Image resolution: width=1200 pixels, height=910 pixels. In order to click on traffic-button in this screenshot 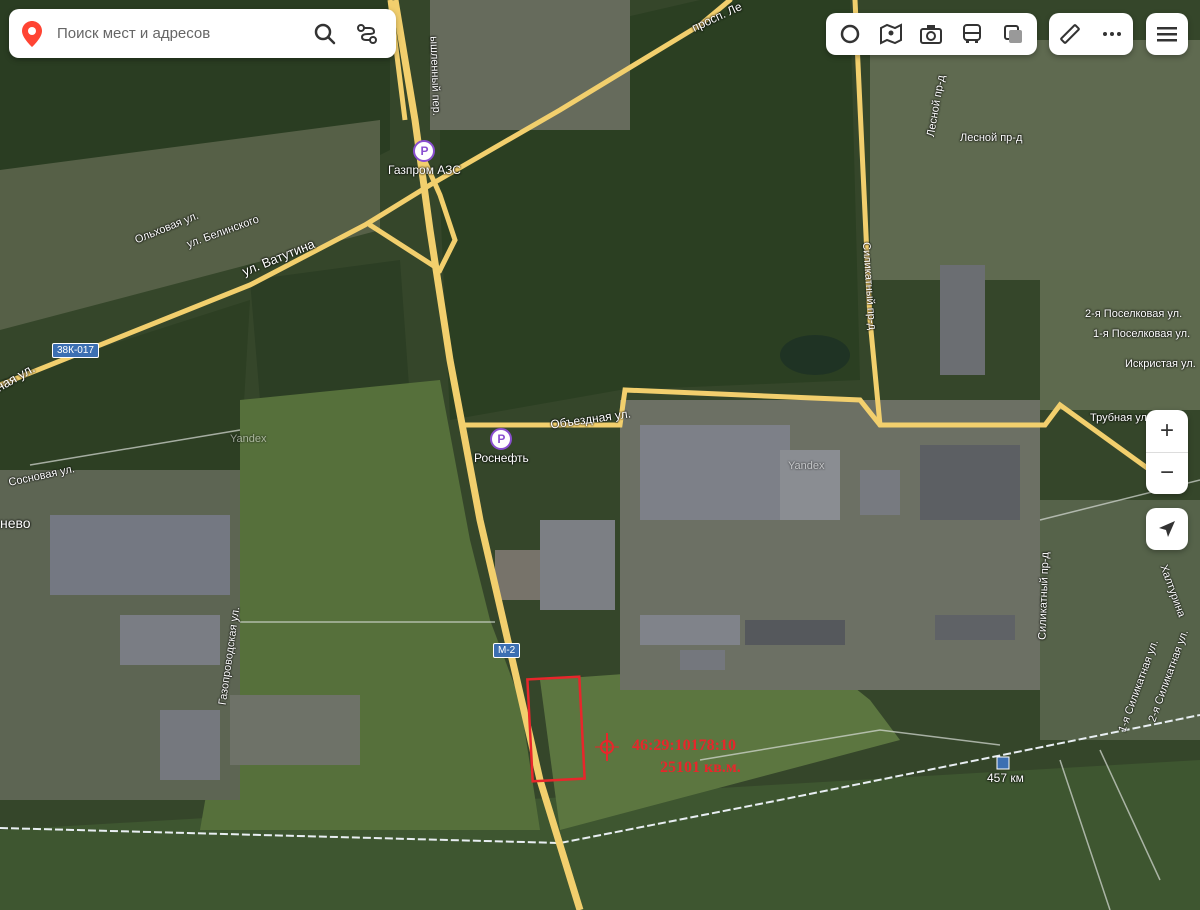, I will do `click(850, 34)`.